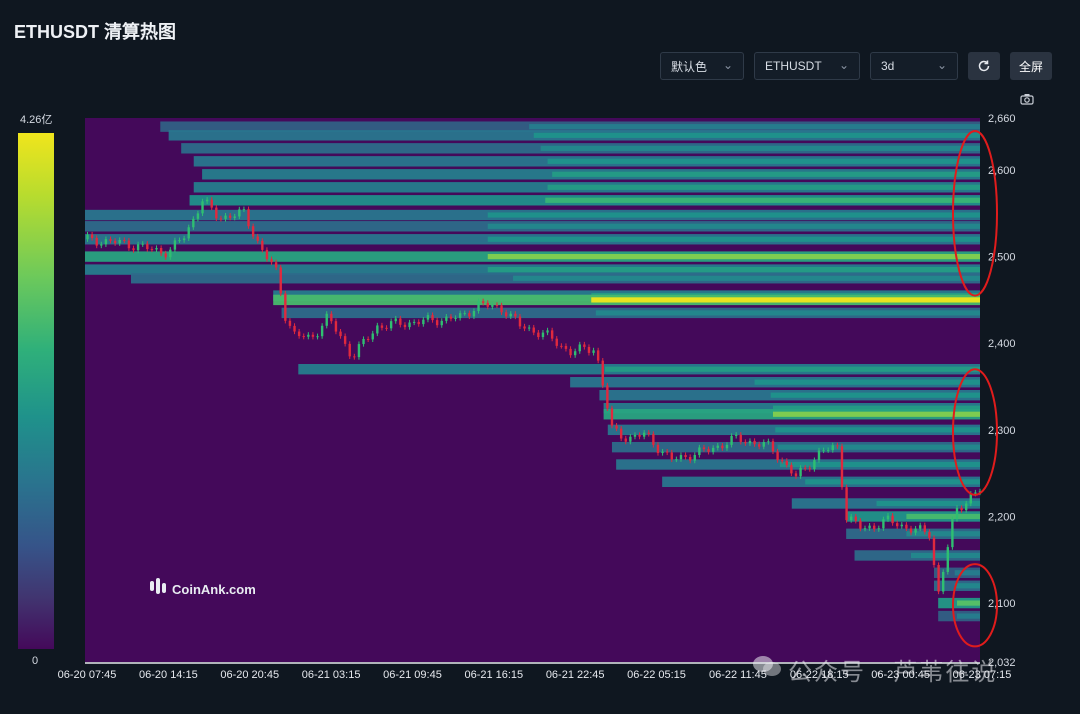 The height and width of the screenshot is (714, 1080). I want to click on x-tick-label: 06-21 16:15, so click(493, 675).